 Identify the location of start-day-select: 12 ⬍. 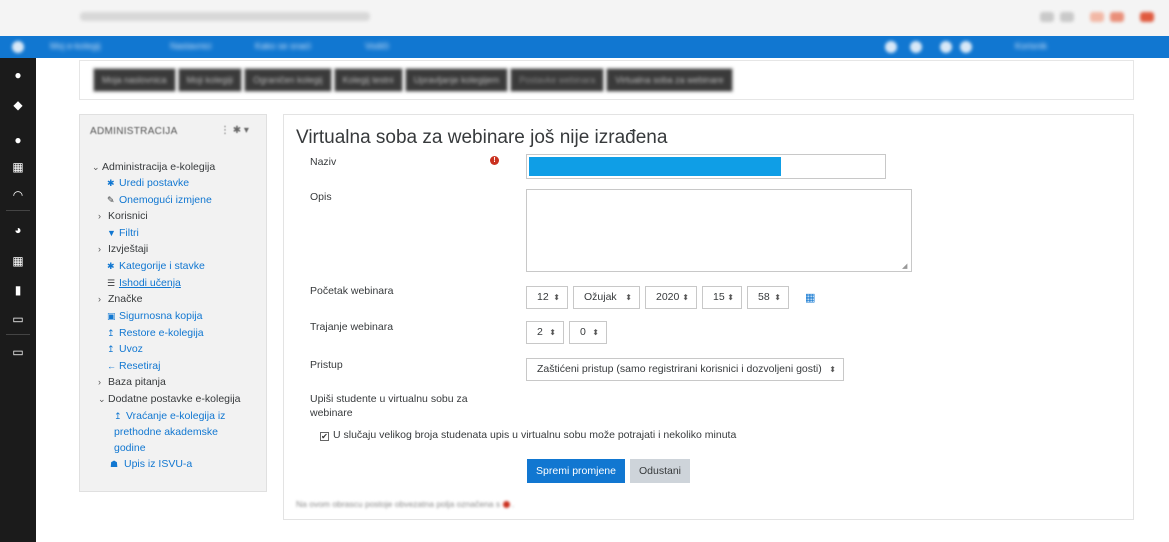
(547, 297).